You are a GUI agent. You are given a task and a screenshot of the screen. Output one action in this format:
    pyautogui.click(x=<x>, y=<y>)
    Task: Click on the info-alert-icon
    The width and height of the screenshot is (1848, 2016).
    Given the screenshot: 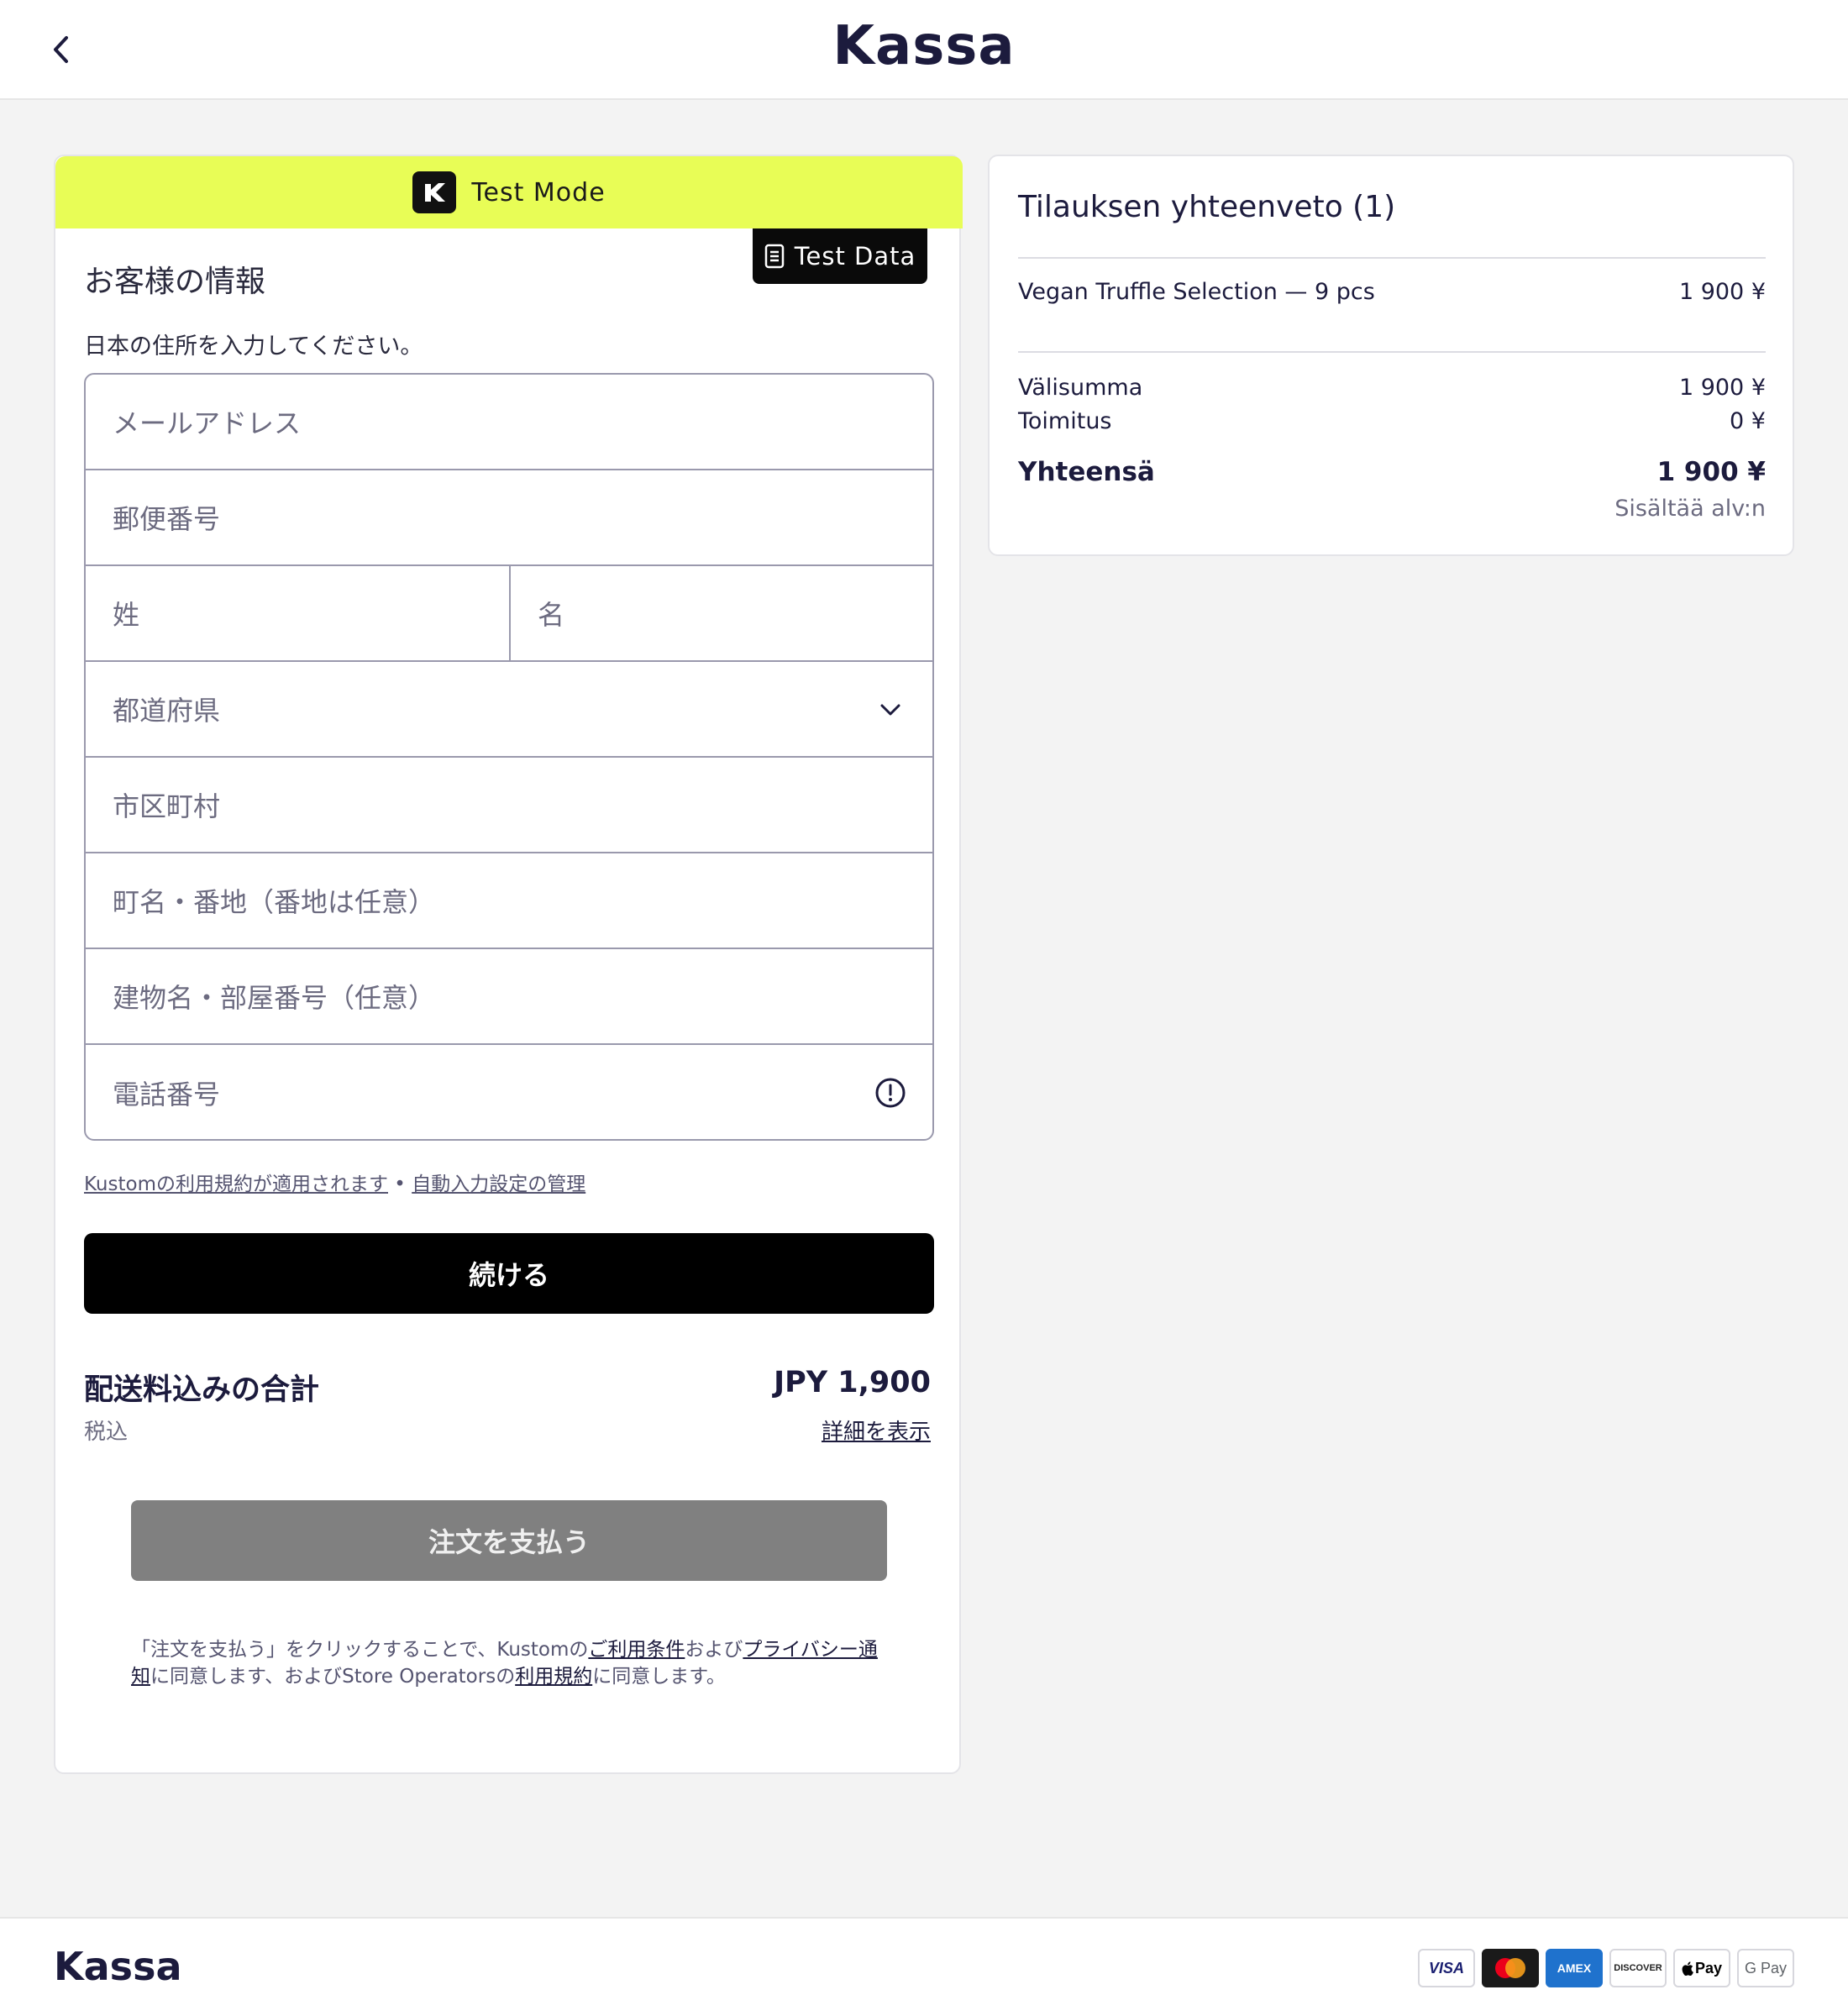 What is the action you would take?
    pyautogui.click(x=890, y=1093)
    